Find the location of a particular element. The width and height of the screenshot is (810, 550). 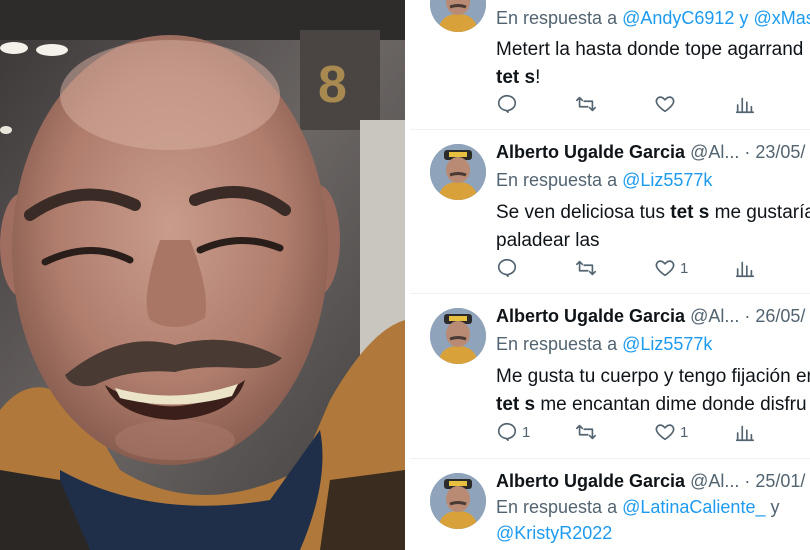

author-meta: @Al... · 23/05/ is located at coordinates (747, 152).